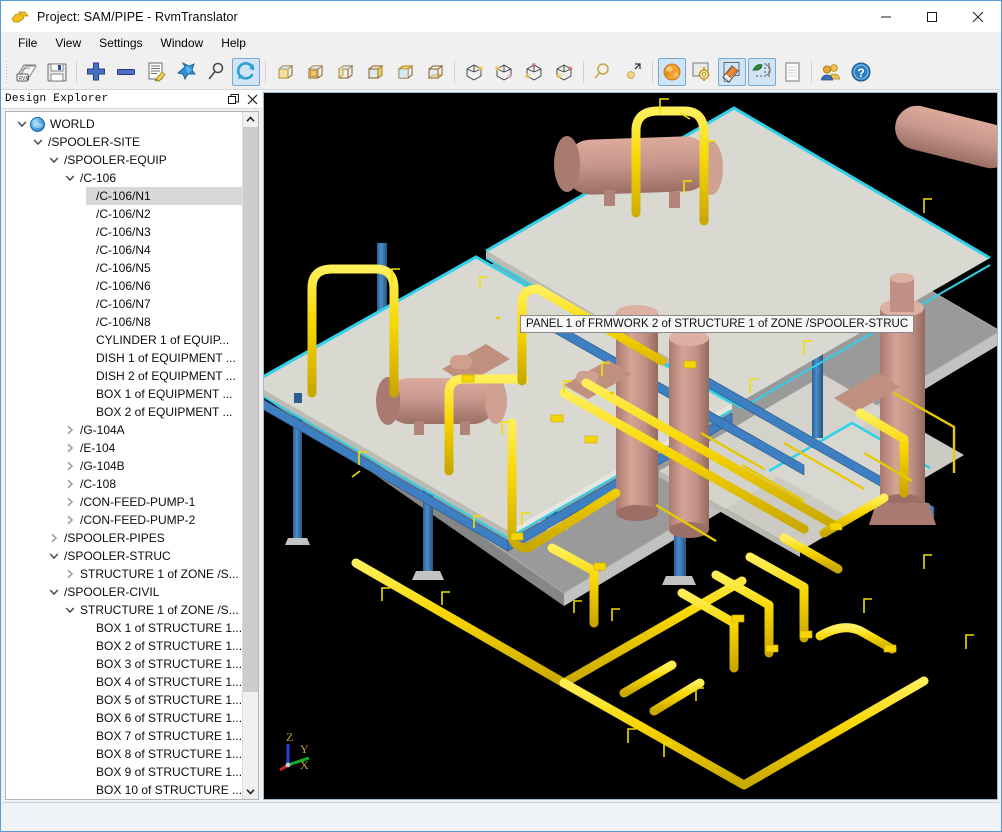  Describe the element at coordinates (672, 71) in the screenshot. I see `shaded-mode-button` at that location.